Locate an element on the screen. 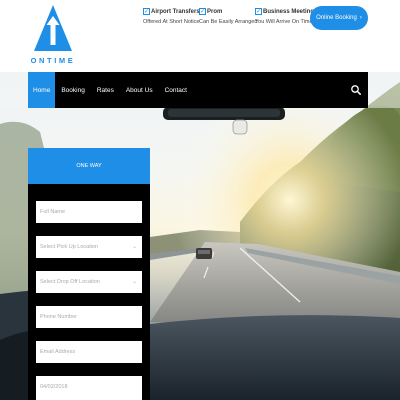 This screenshot has height=400, width=400. date-value: 04/02/2018 is located at coordinates (54, 387).